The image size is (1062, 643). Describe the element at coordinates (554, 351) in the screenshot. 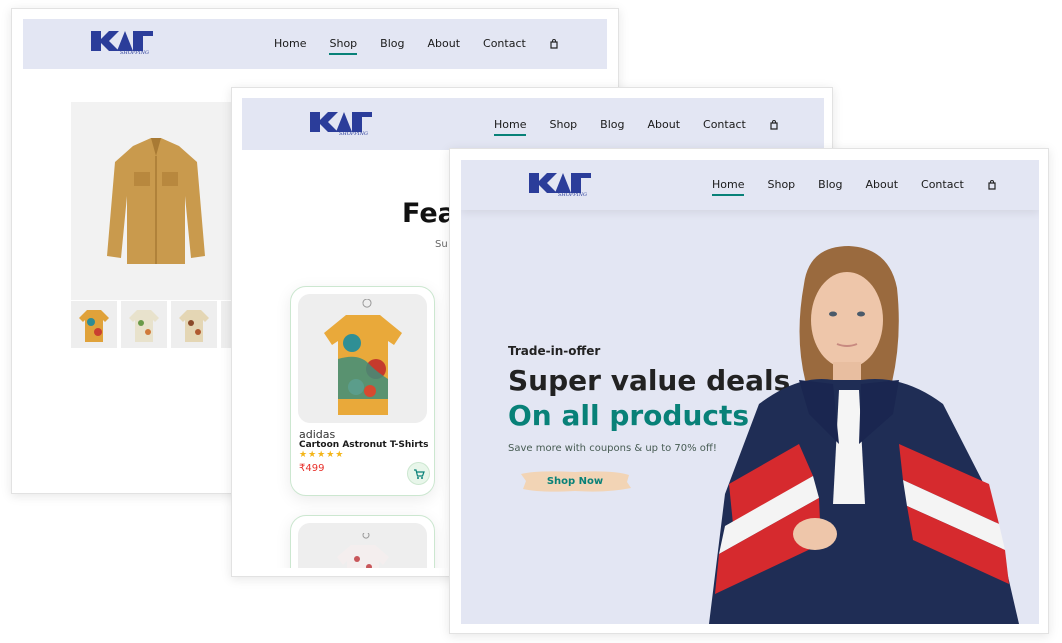

I see `hero-kicker: Trade-in-offer` at that location.